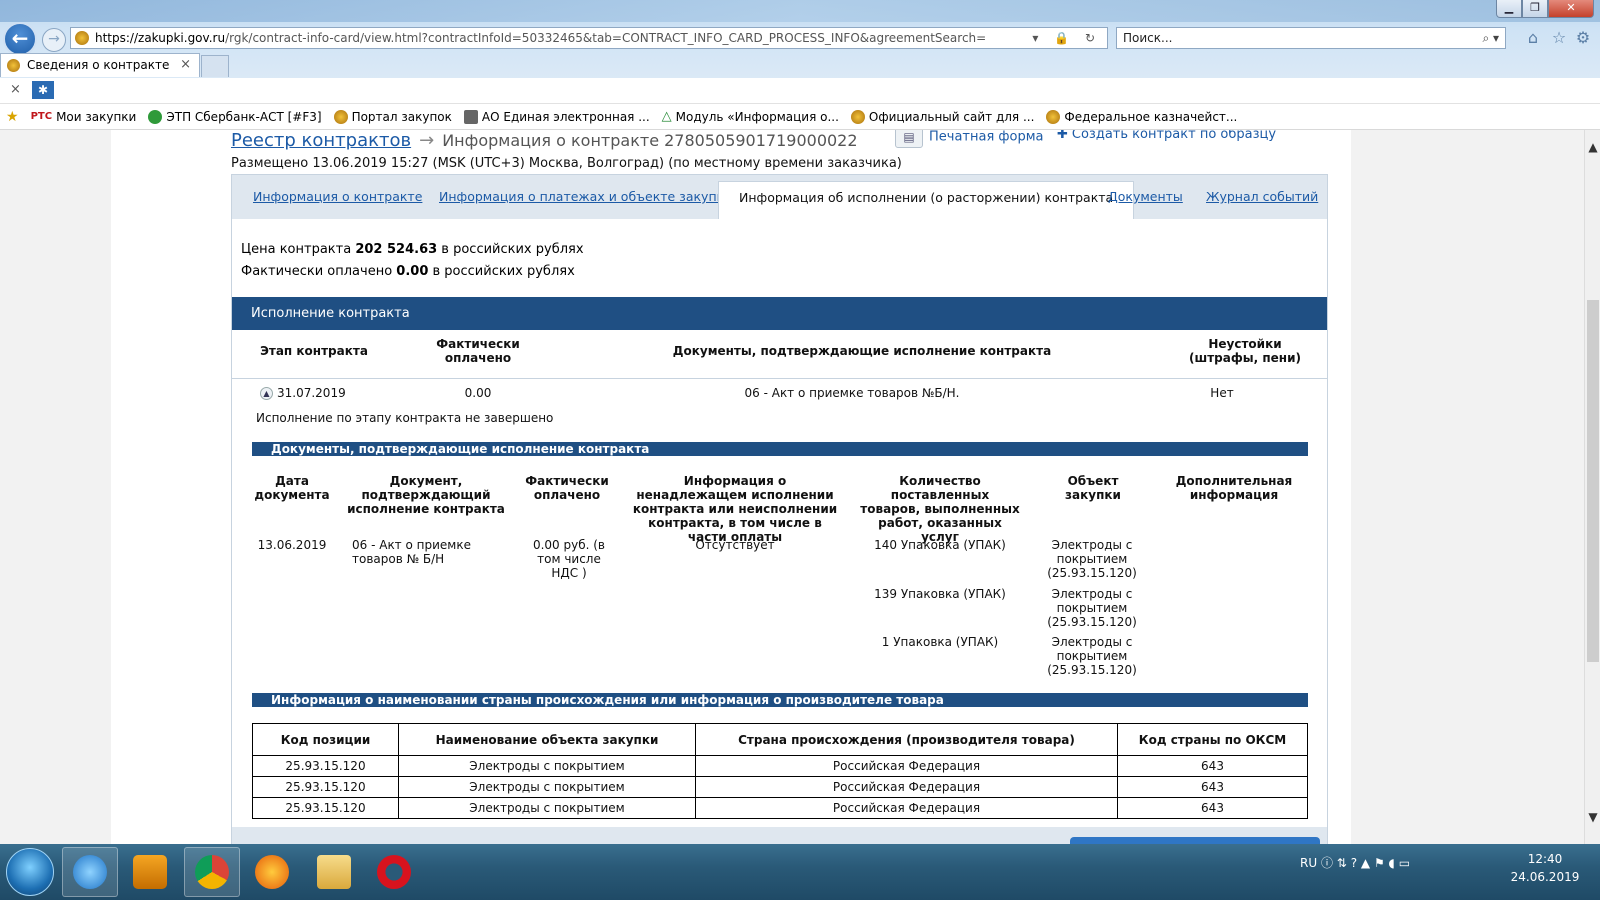 The width and height of the screenshot is (1600, 900). I want to click on start-button, so click(30, 872).